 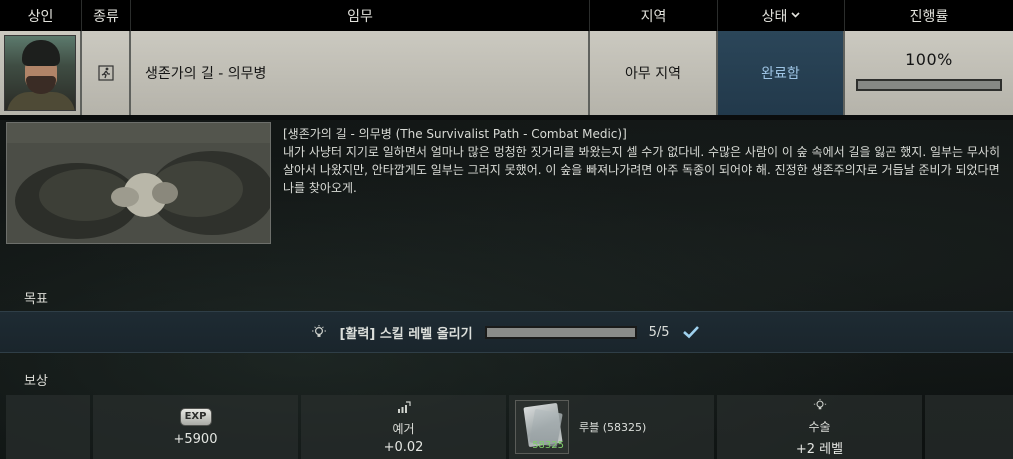 I want to click on skill-name: 수술, so click(x=819, y=426).